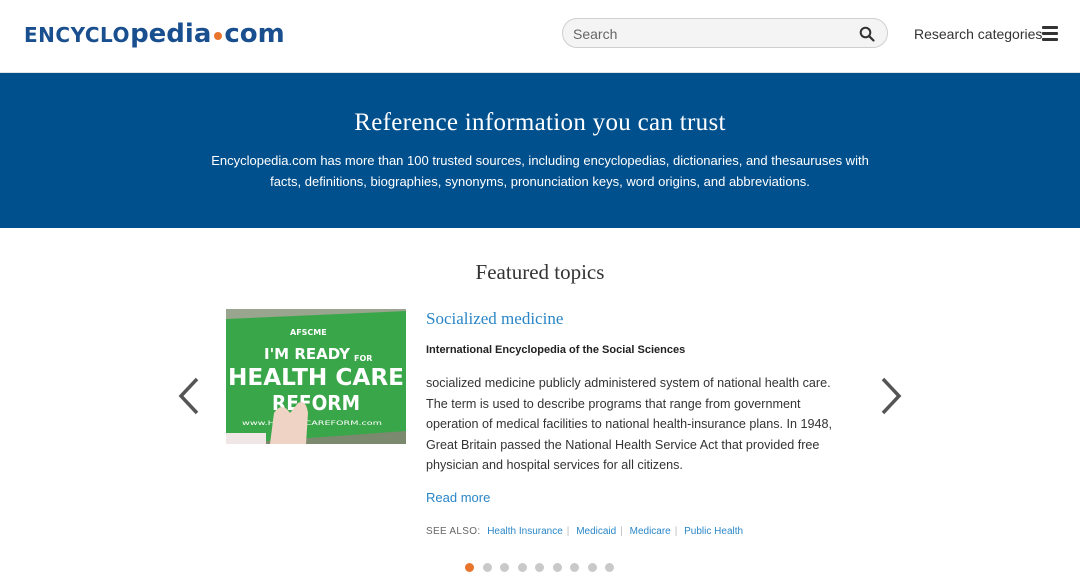 The image size is (1080, 584). What do you see at coordinates (254, 34) in the screenshot?
I see `logo-part-com: com` at bounding box center [254, 34].